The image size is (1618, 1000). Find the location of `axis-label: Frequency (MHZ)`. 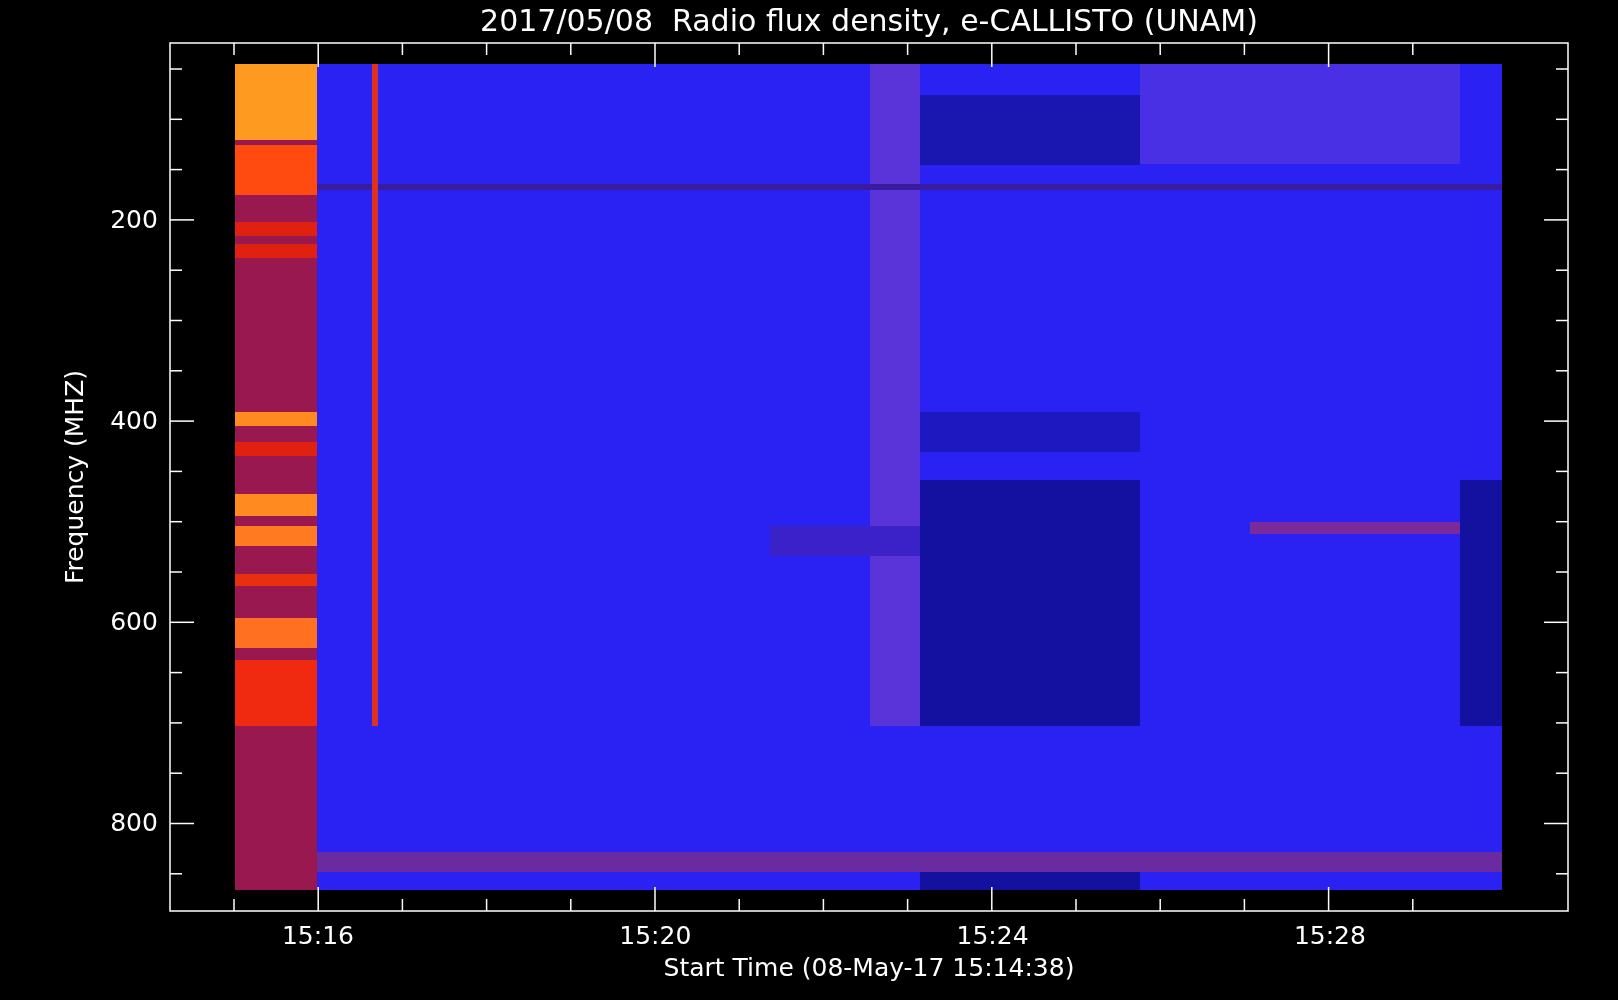

axis-label: Frequency (MHZ) is located at coordinates (74, 477).